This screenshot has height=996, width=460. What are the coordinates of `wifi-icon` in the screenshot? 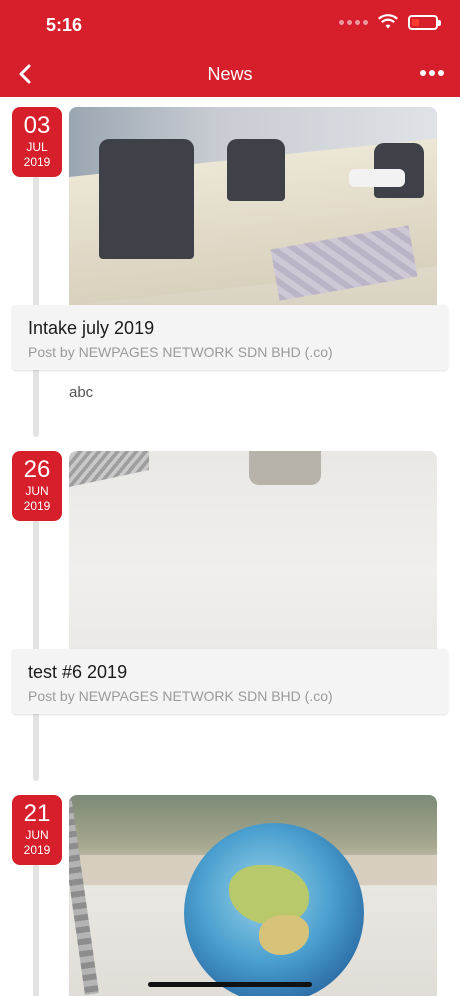 It's located at (388, 21).